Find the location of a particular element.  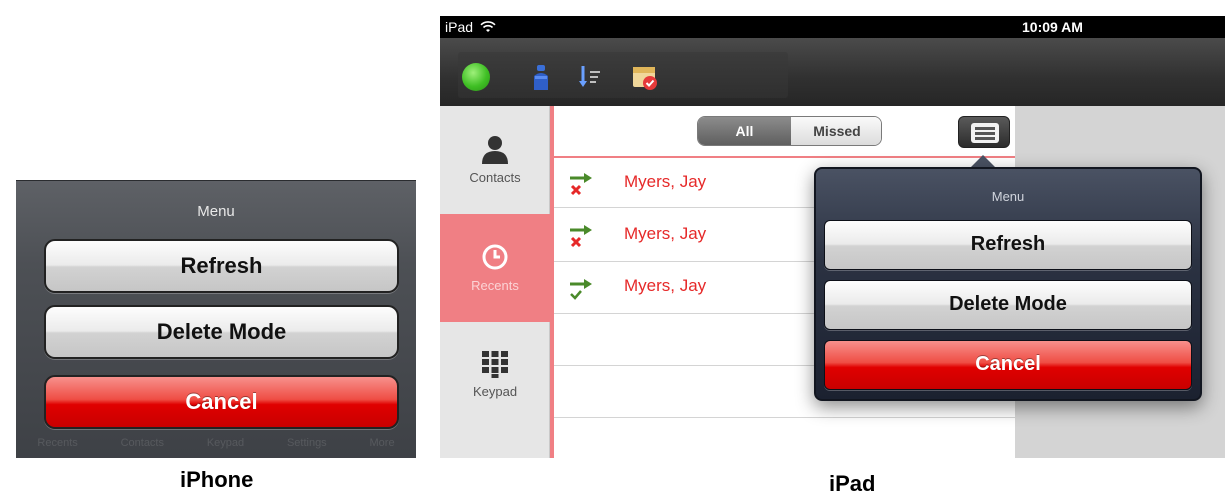

wifi-icon is located at coordinates (488, 26).